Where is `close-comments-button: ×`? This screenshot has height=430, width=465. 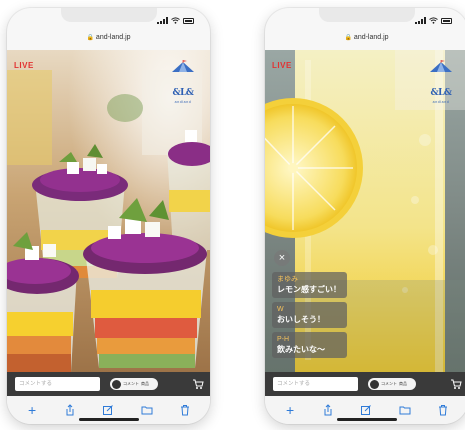 close-comments-button: × is located at coordinates (282, 258).